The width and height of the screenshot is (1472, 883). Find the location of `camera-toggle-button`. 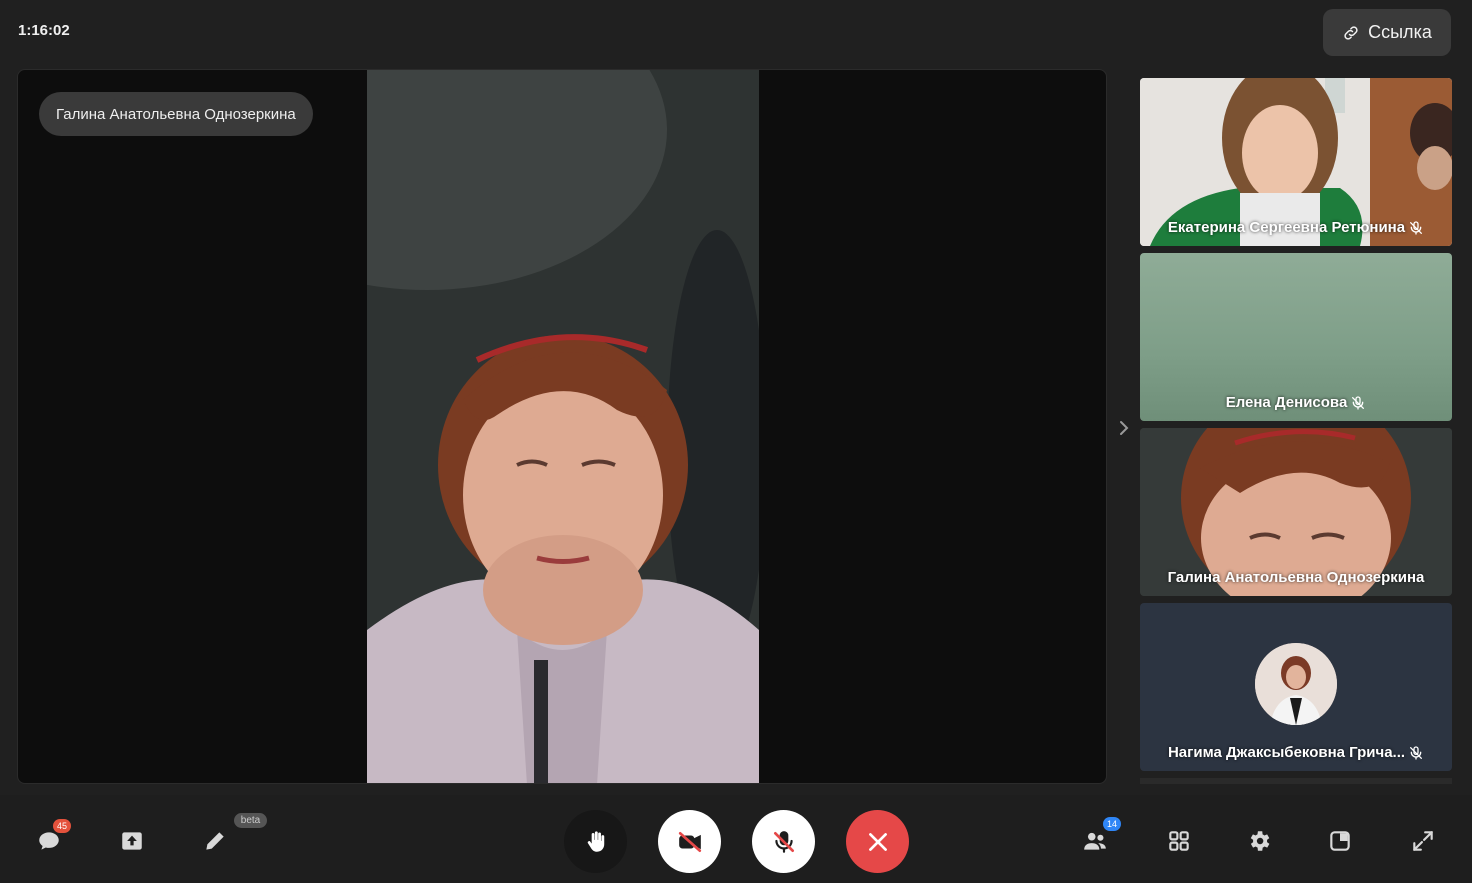

camera-toggle-button is located at coordinates (689, 841).